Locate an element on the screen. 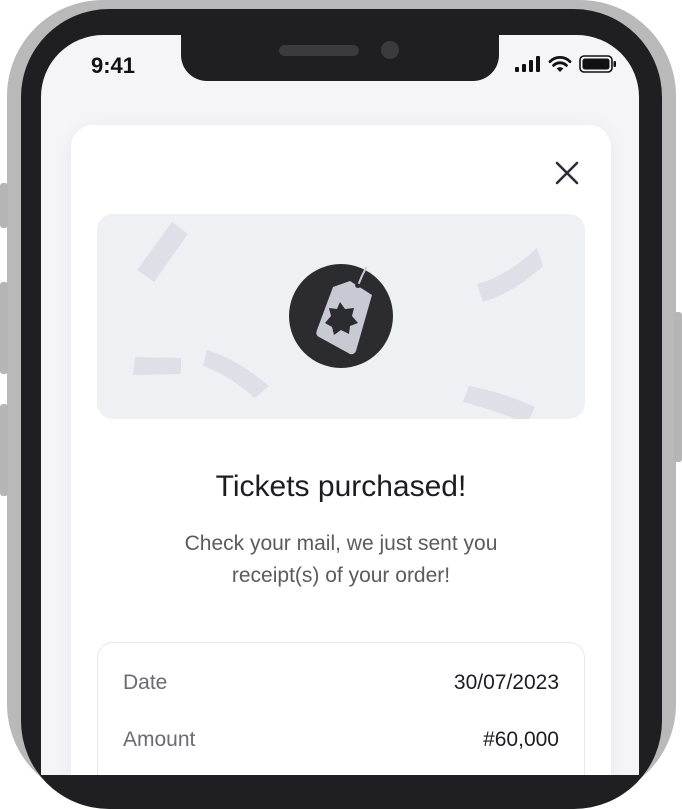 The height and width of the screenshot is (809, 682). date-value: 30/07/2023 is located at coordinates (506, 682).